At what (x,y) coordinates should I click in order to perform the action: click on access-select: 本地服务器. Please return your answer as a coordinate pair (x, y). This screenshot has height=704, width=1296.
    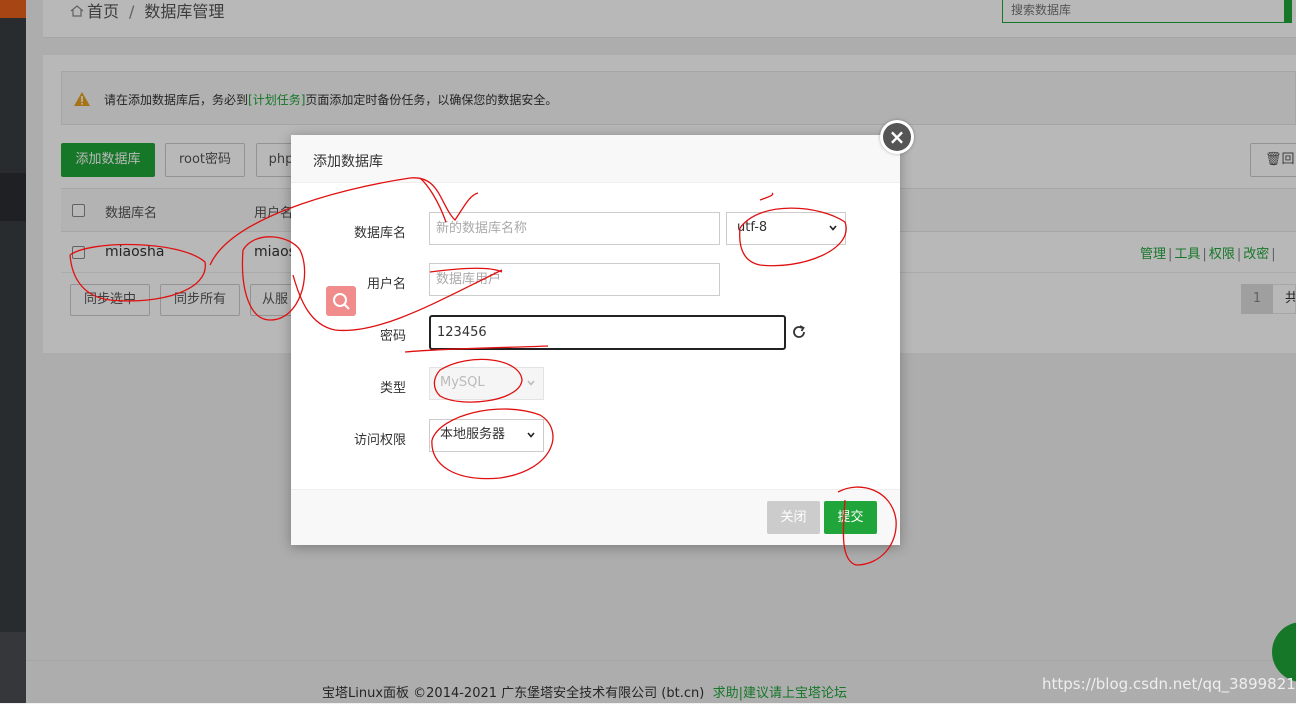
    Looking at the image, I should click on (486, 435).